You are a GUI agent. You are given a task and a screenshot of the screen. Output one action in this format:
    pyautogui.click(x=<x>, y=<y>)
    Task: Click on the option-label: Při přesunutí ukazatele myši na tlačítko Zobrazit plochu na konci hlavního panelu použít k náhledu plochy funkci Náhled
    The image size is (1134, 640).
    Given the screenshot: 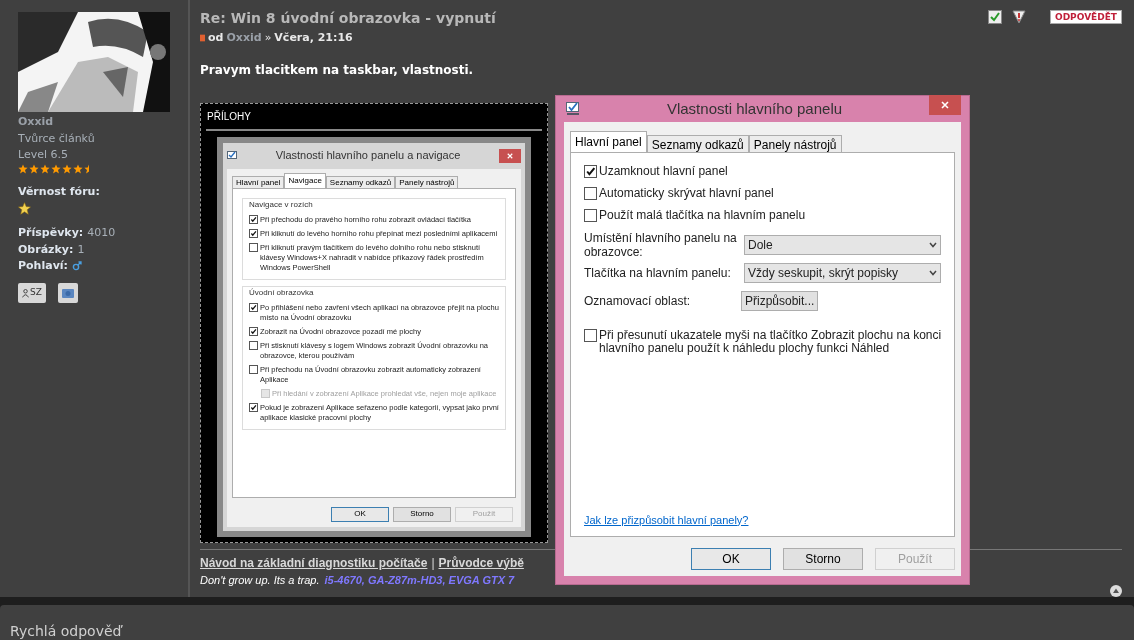 What is the action you would take?
    pyautogui.click(x=771, y=342)
    